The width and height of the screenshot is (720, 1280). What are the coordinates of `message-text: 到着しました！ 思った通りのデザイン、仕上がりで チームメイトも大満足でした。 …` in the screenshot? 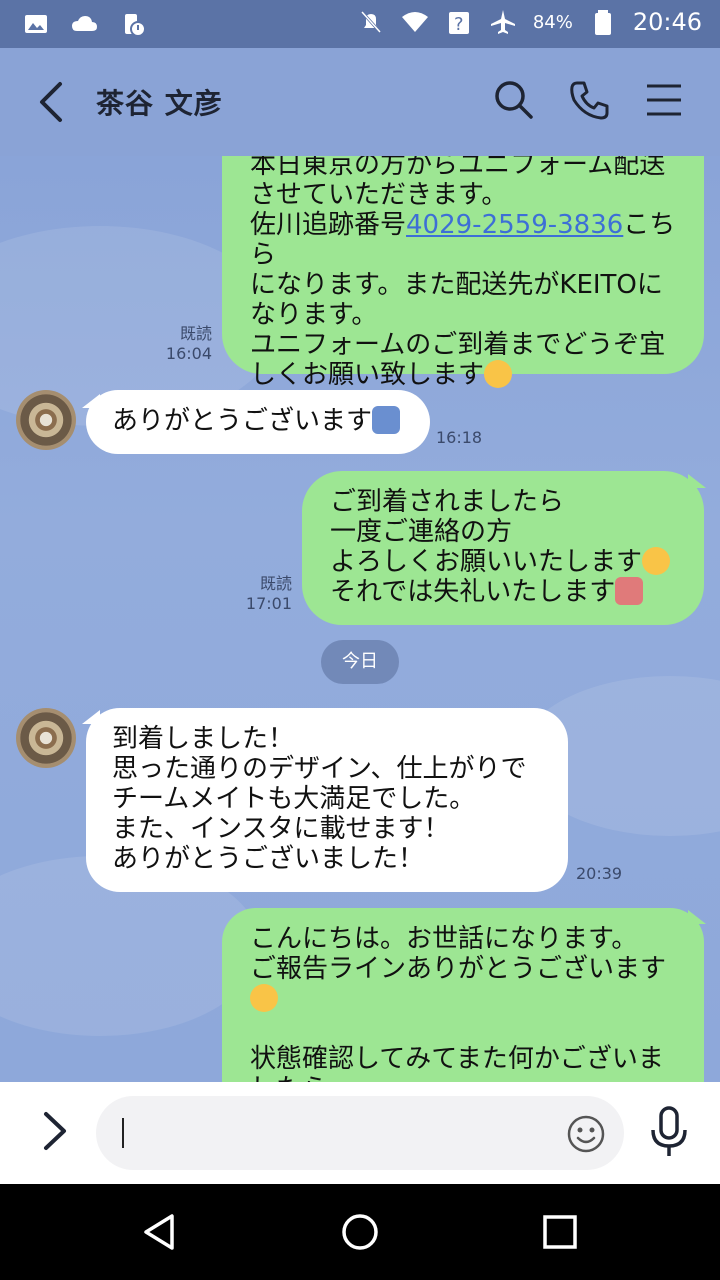 It's located at (319, 799).